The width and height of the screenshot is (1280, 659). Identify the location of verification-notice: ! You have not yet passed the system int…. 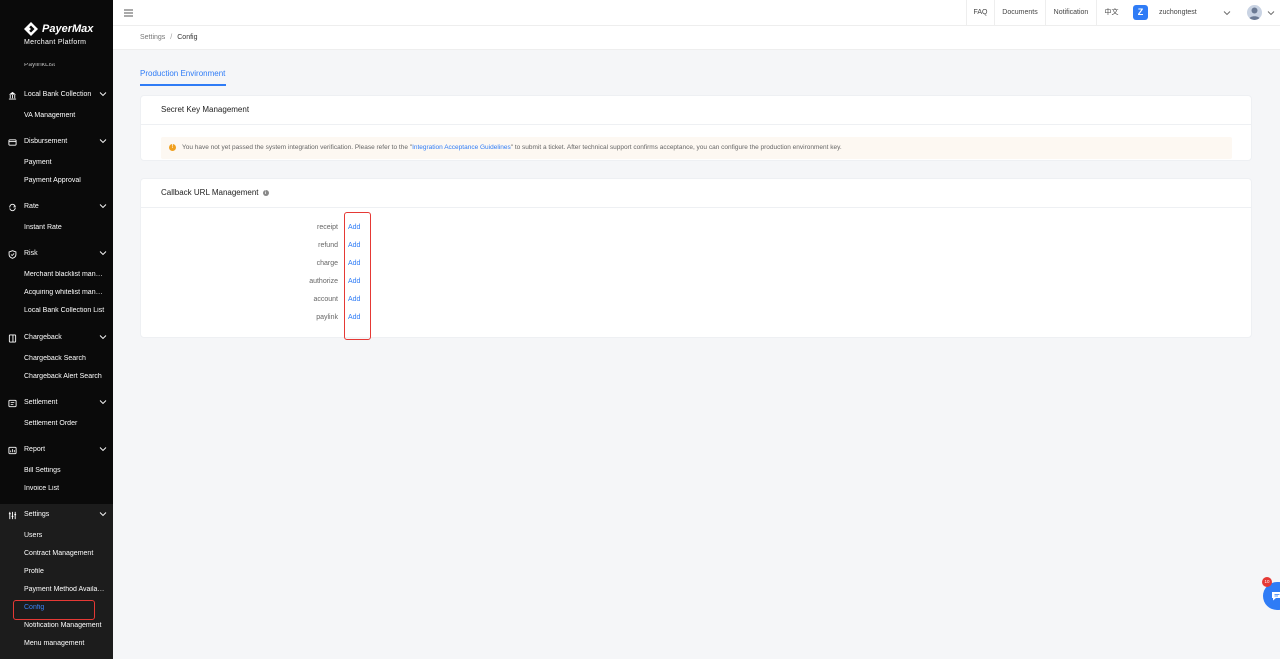
(696, 148).